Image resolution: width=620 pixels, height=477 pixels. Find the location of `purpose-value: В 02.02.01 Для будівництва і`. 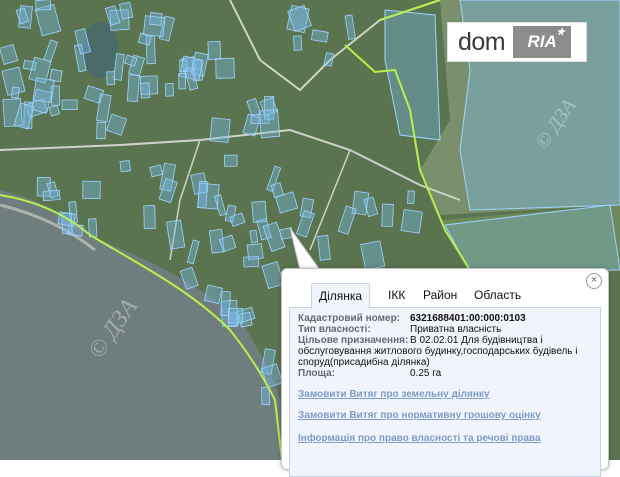

purpose-value: В 02.02.01 Для будівництва і is located at coordinates (476, 340).